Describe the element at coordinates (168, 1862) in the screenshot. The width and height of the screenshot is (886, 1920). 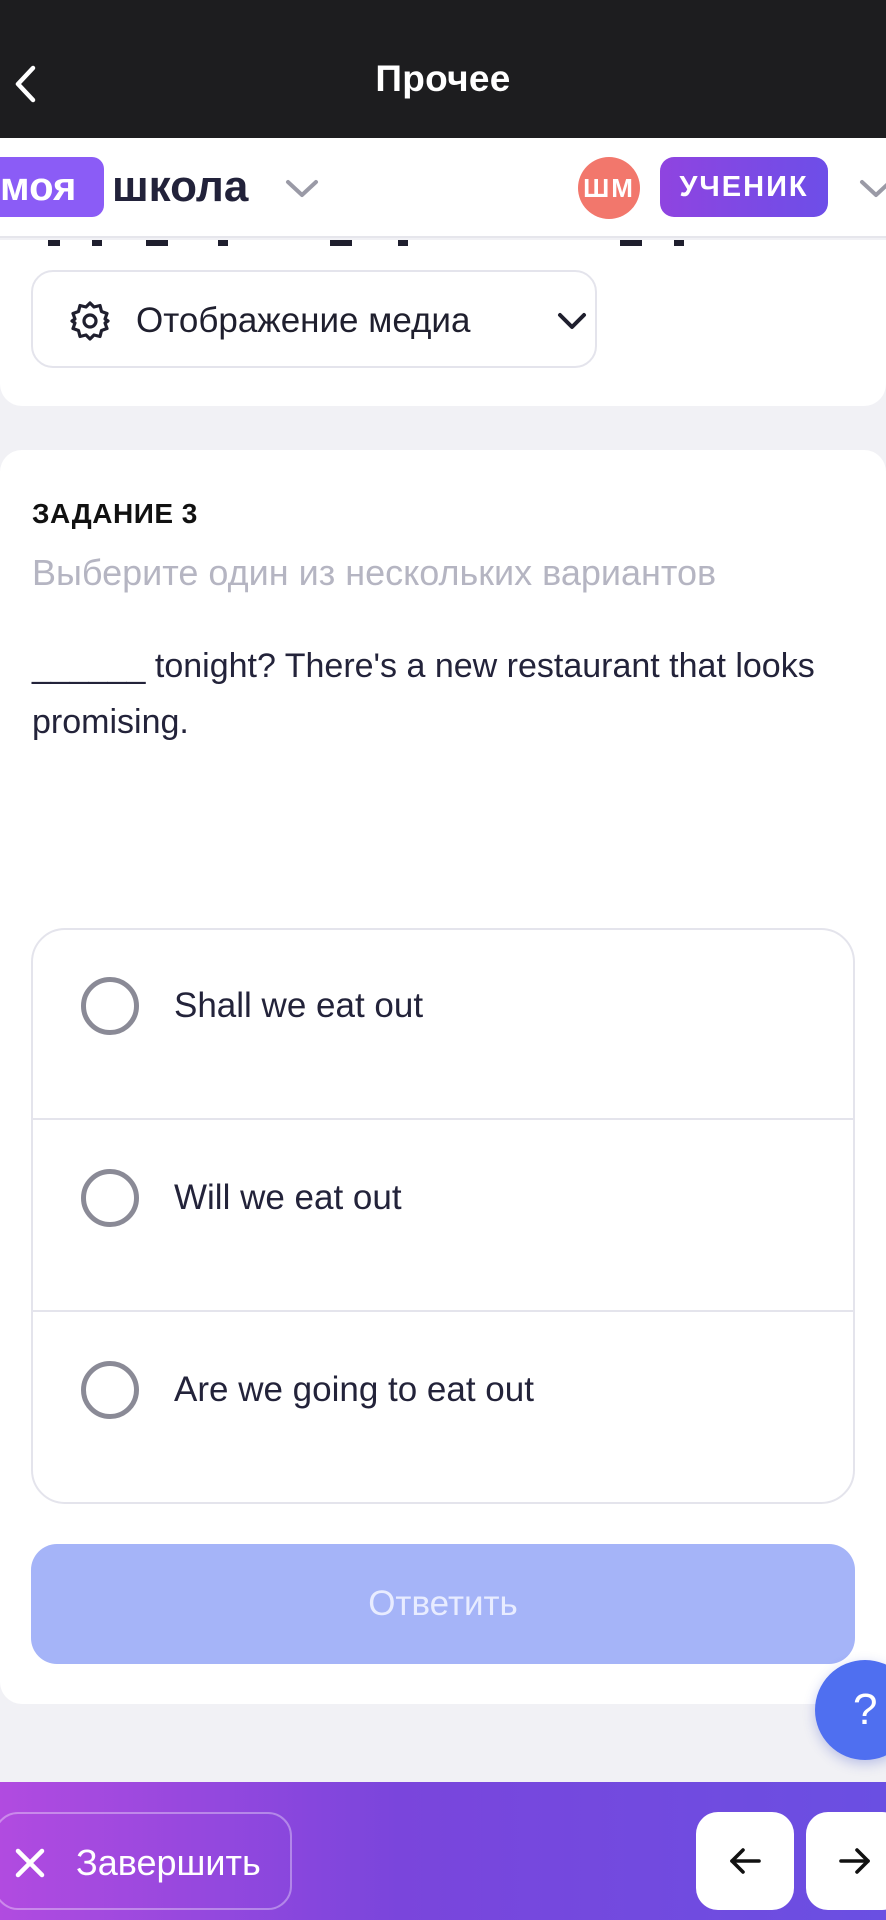
I see `finish-label: Завершить` at that location.